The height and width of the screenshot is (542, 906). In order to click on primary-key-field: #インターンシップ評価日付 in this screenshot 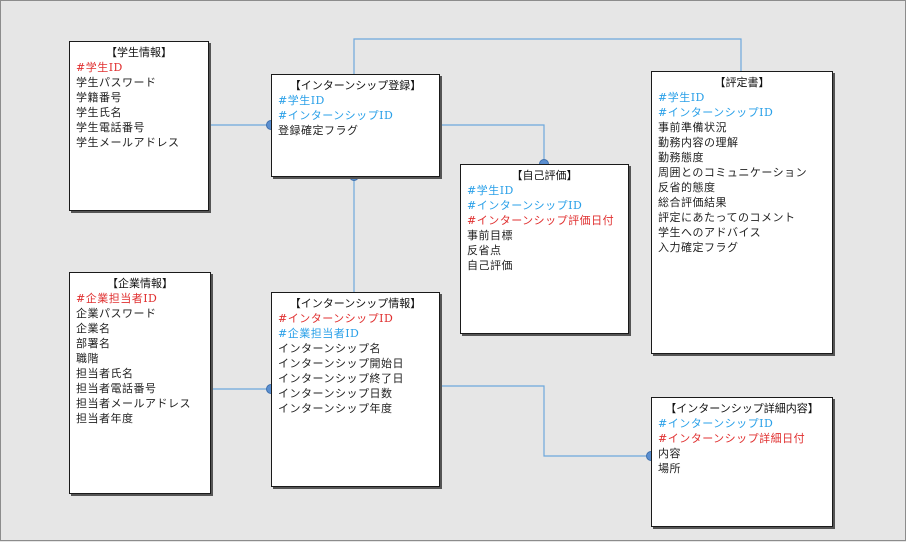, I will do `click(541, 220)`.